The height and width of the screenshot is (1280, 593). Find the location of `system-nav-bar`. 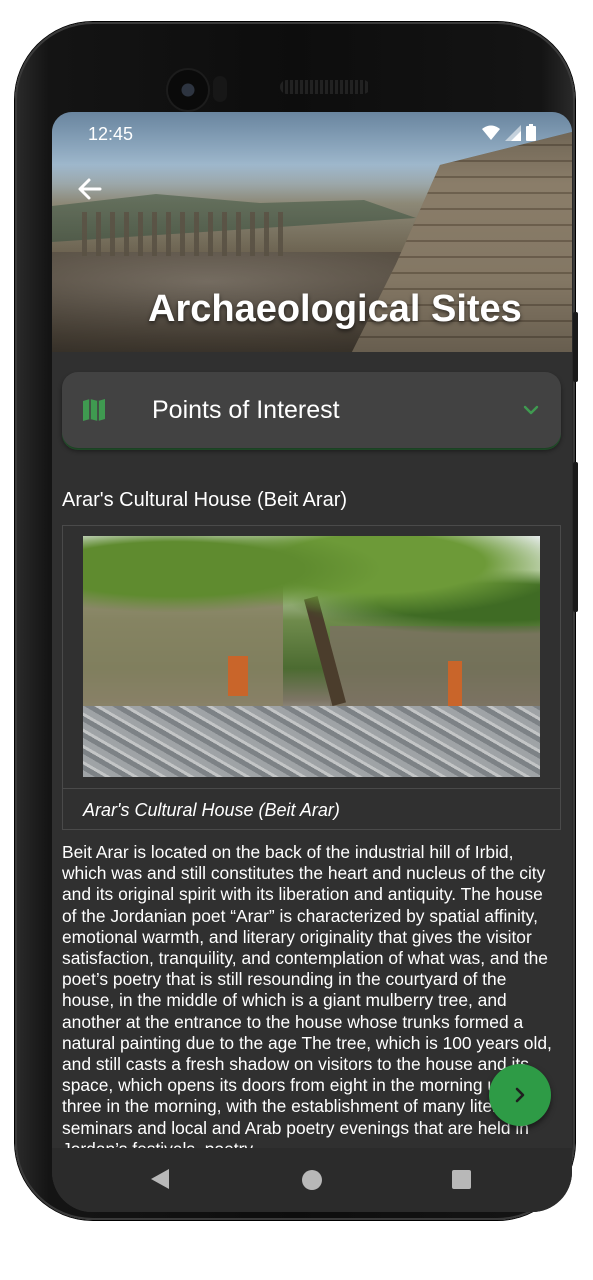

system-nav-bar is located at coordinates (312, 1180).